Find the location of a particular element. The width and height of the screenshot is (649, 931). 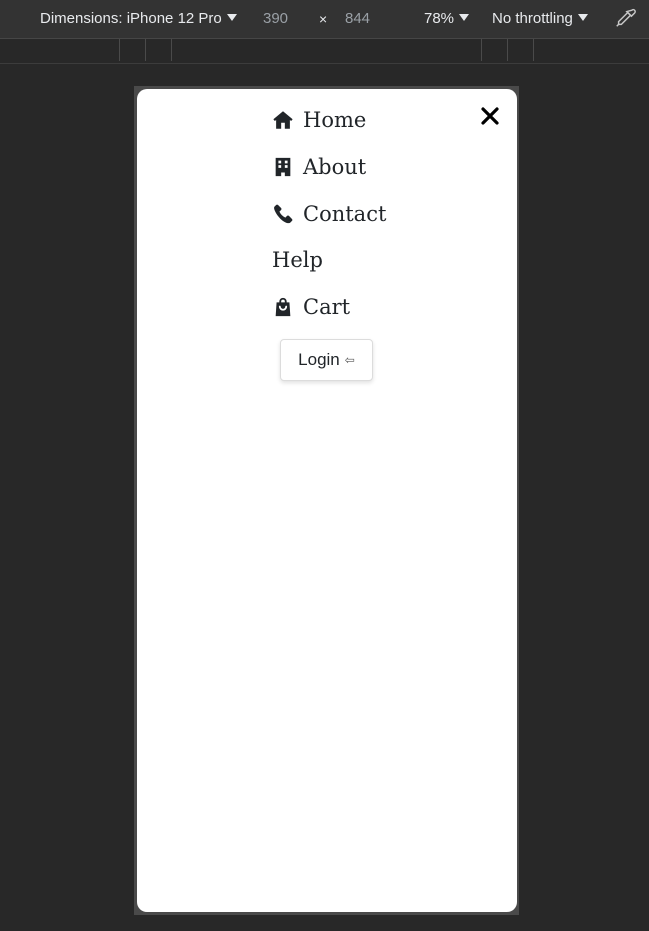

dimensions-label: Dimensions: iPhone 12 Pro is located at coordinates (131, 18).